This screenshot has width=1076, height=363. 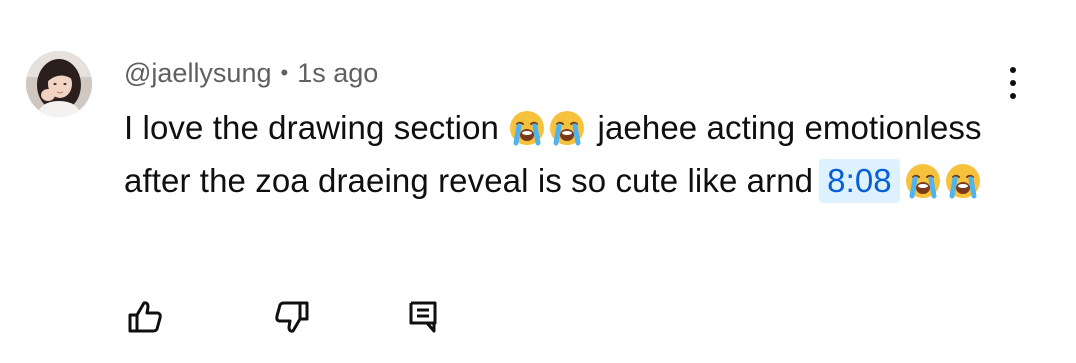 What do you see at coordinates (859, 181) in the screenshot?
I see `video-timestamp-link: 8:08` at bounding box center [859, 181].